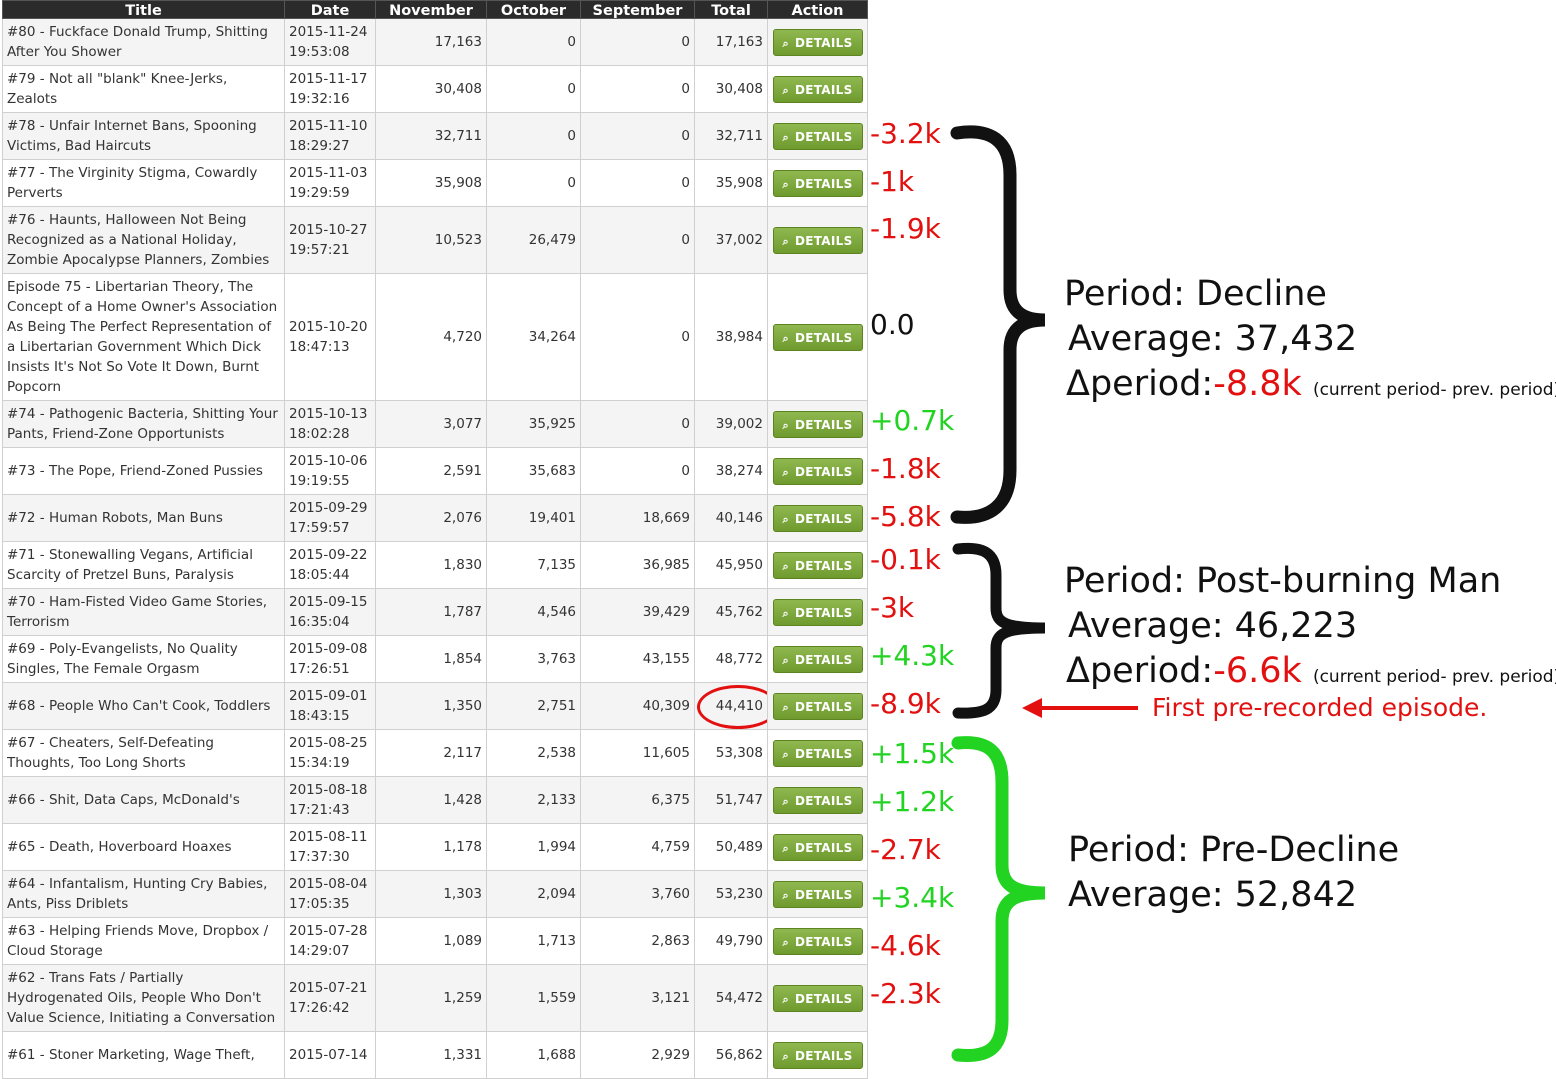  I want to click on pre-decline-average-label: Average: 52,842, so click(1213, 895).